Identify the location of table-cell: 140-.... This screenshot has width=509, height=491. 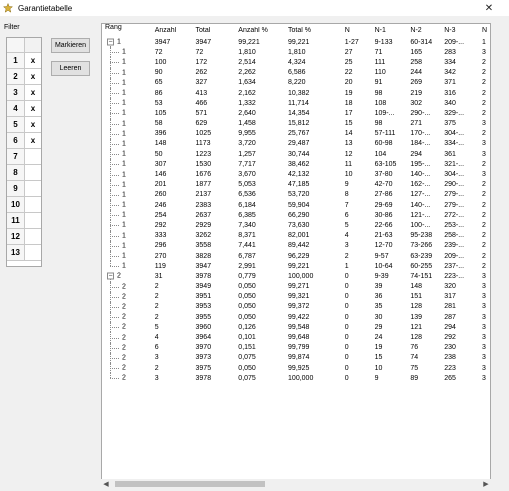
(420, 175).